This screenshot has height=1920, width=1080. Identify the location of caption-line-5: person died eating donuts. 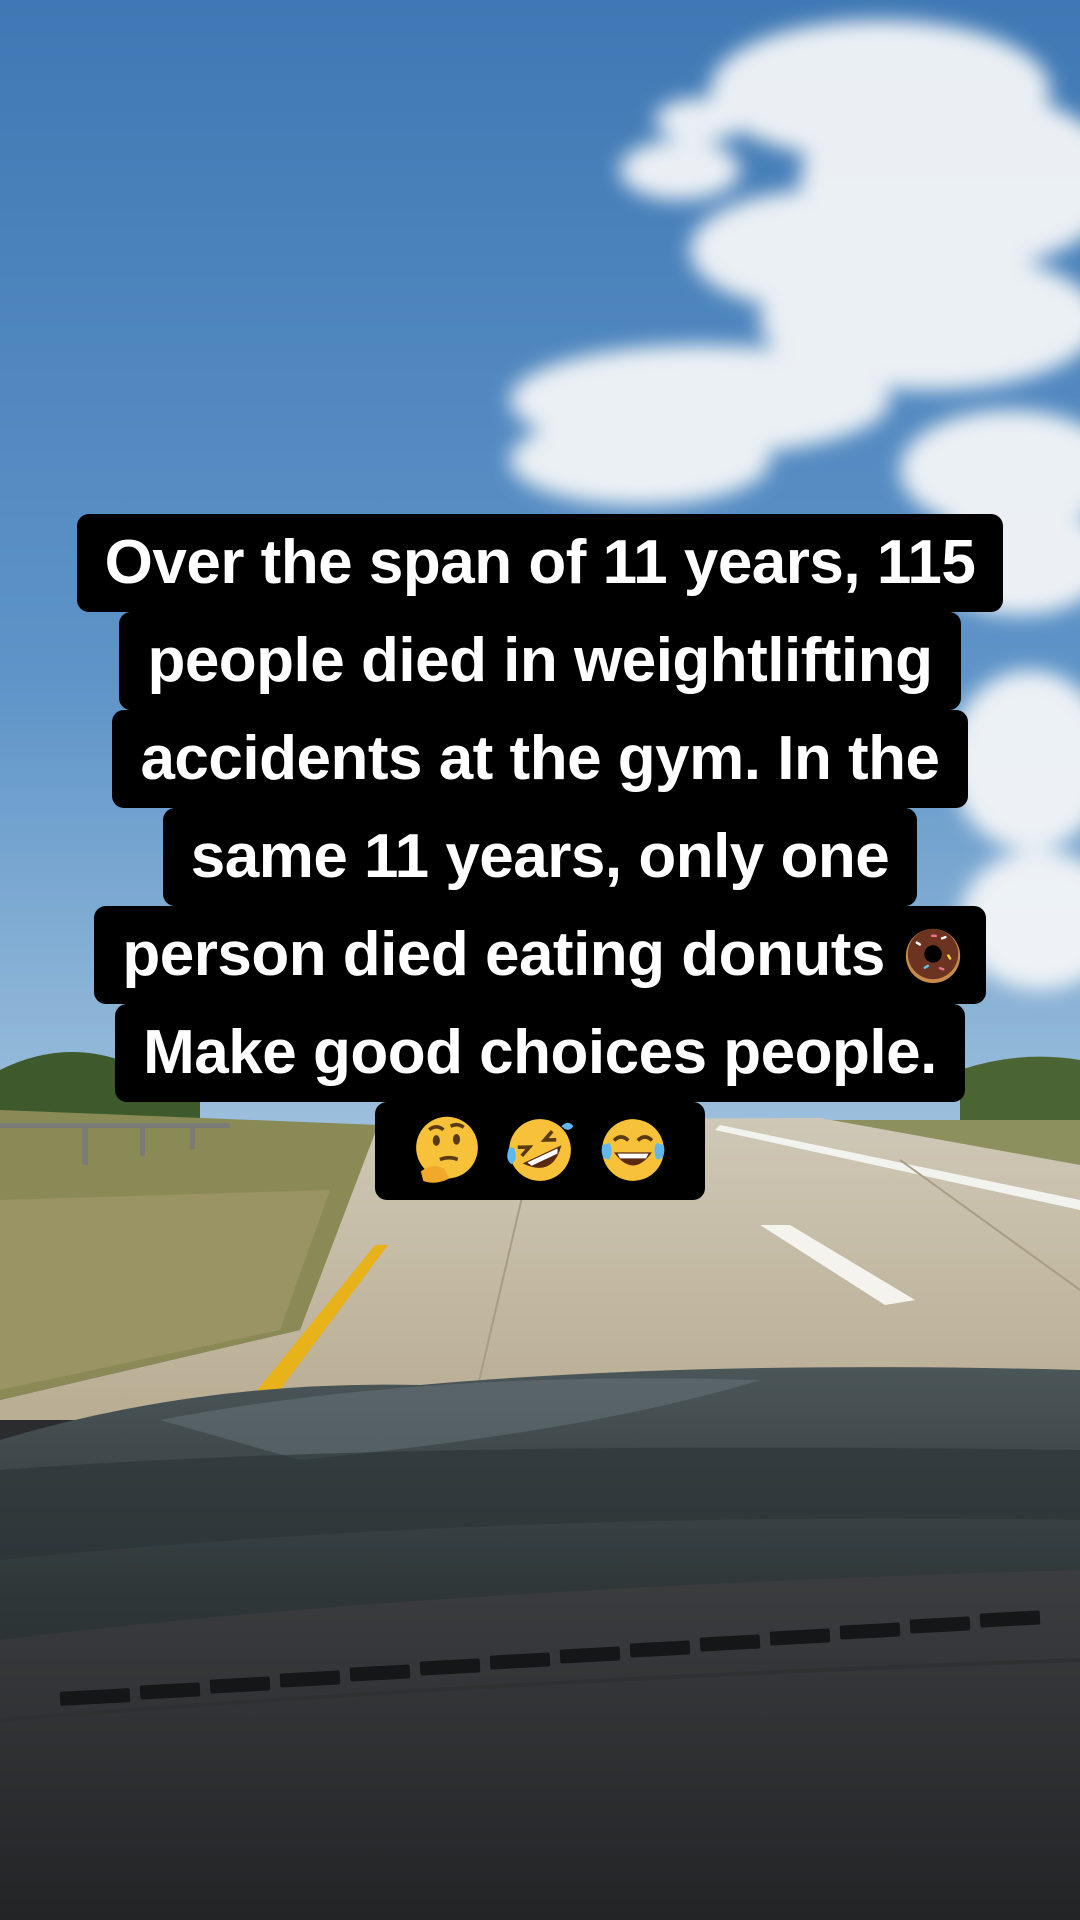
(503, 954).